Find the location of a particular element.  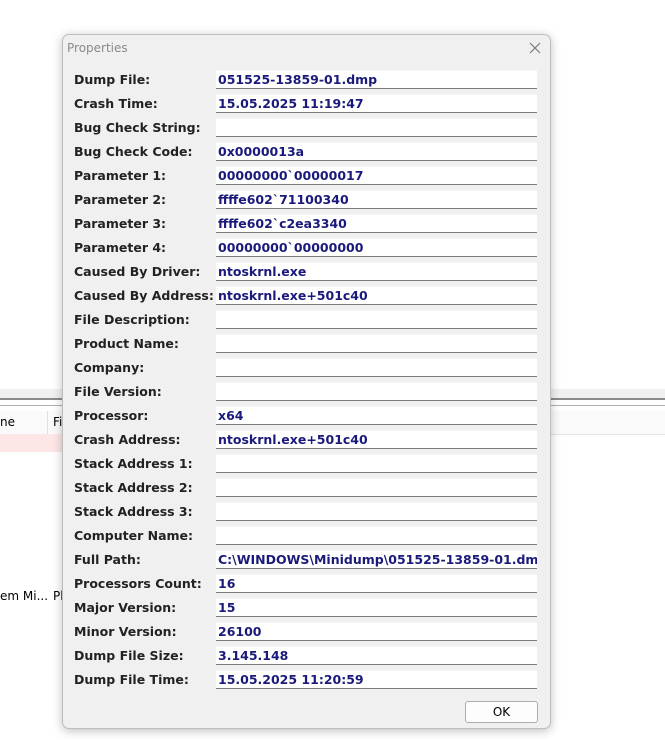

property-row: Product Name: is located at coordinates (307, 345).